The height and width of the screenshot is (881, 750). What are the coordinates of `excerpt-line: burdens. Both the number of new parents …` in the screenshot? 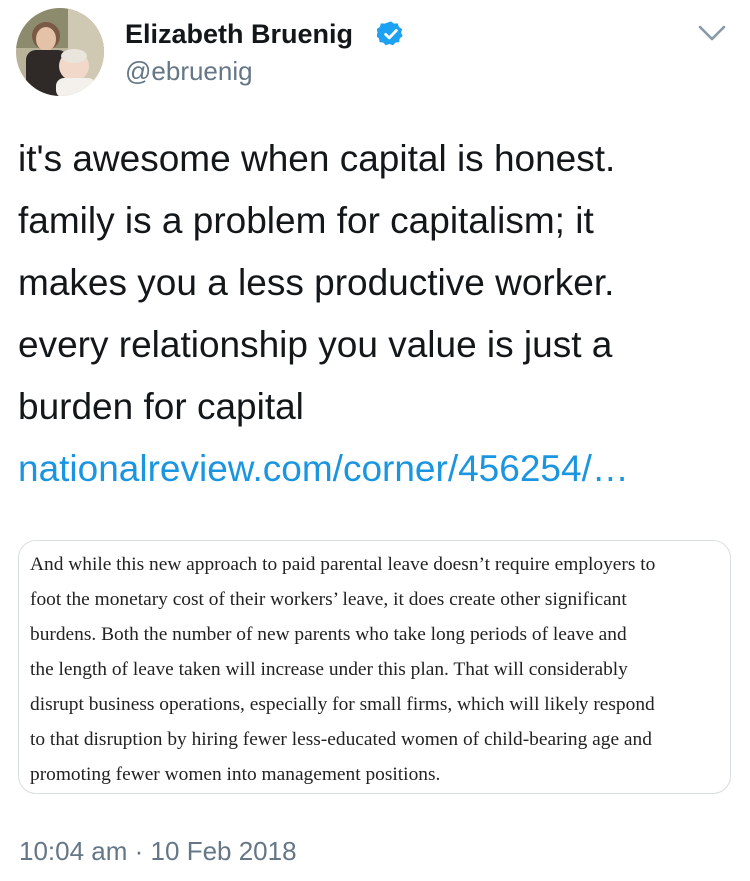 It's located at (328, 634).